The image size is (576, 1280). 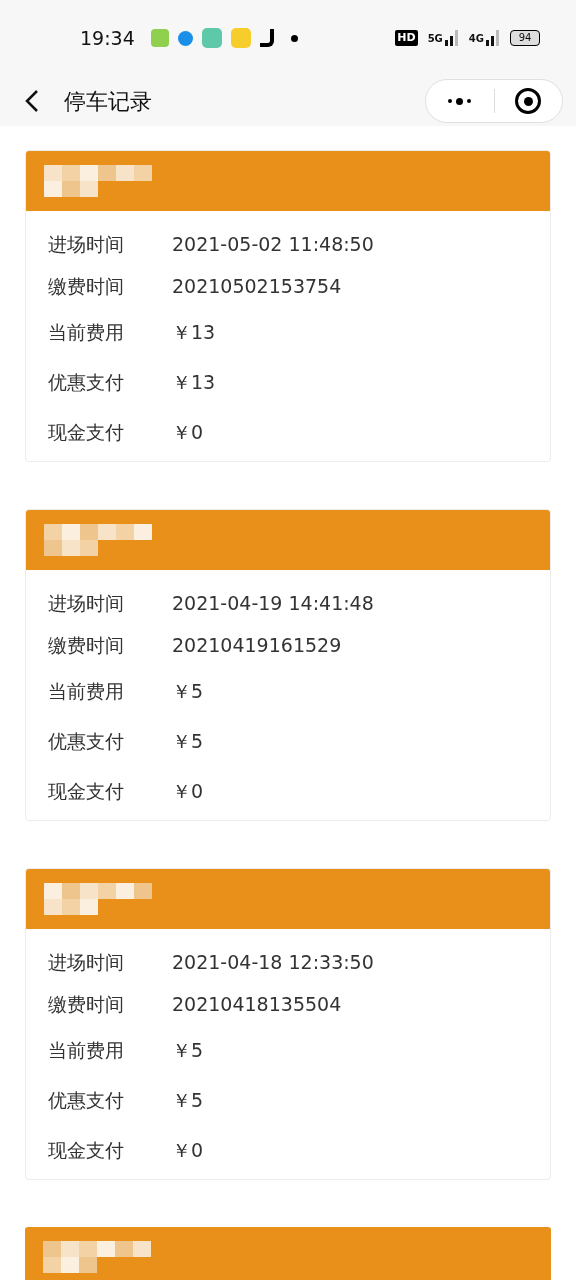 What do you see at coordinates (257, 286) in the screenshot?
I see `field-value: 20210502153754` at bounding box center [257, 286].